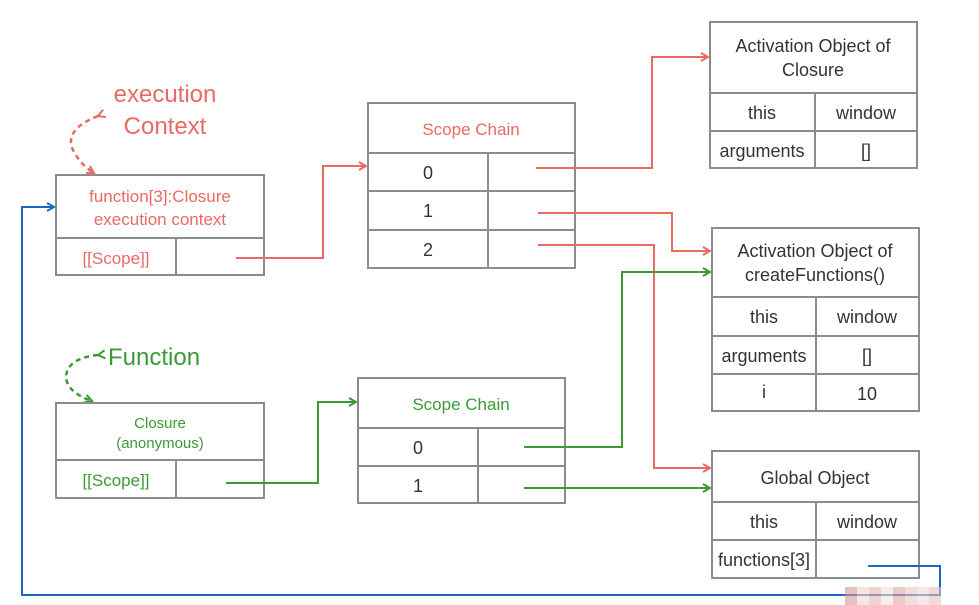  Describe the element at coordinates (160, 443) in the screenshot. I see `box-title: (anonymous)` at that location.